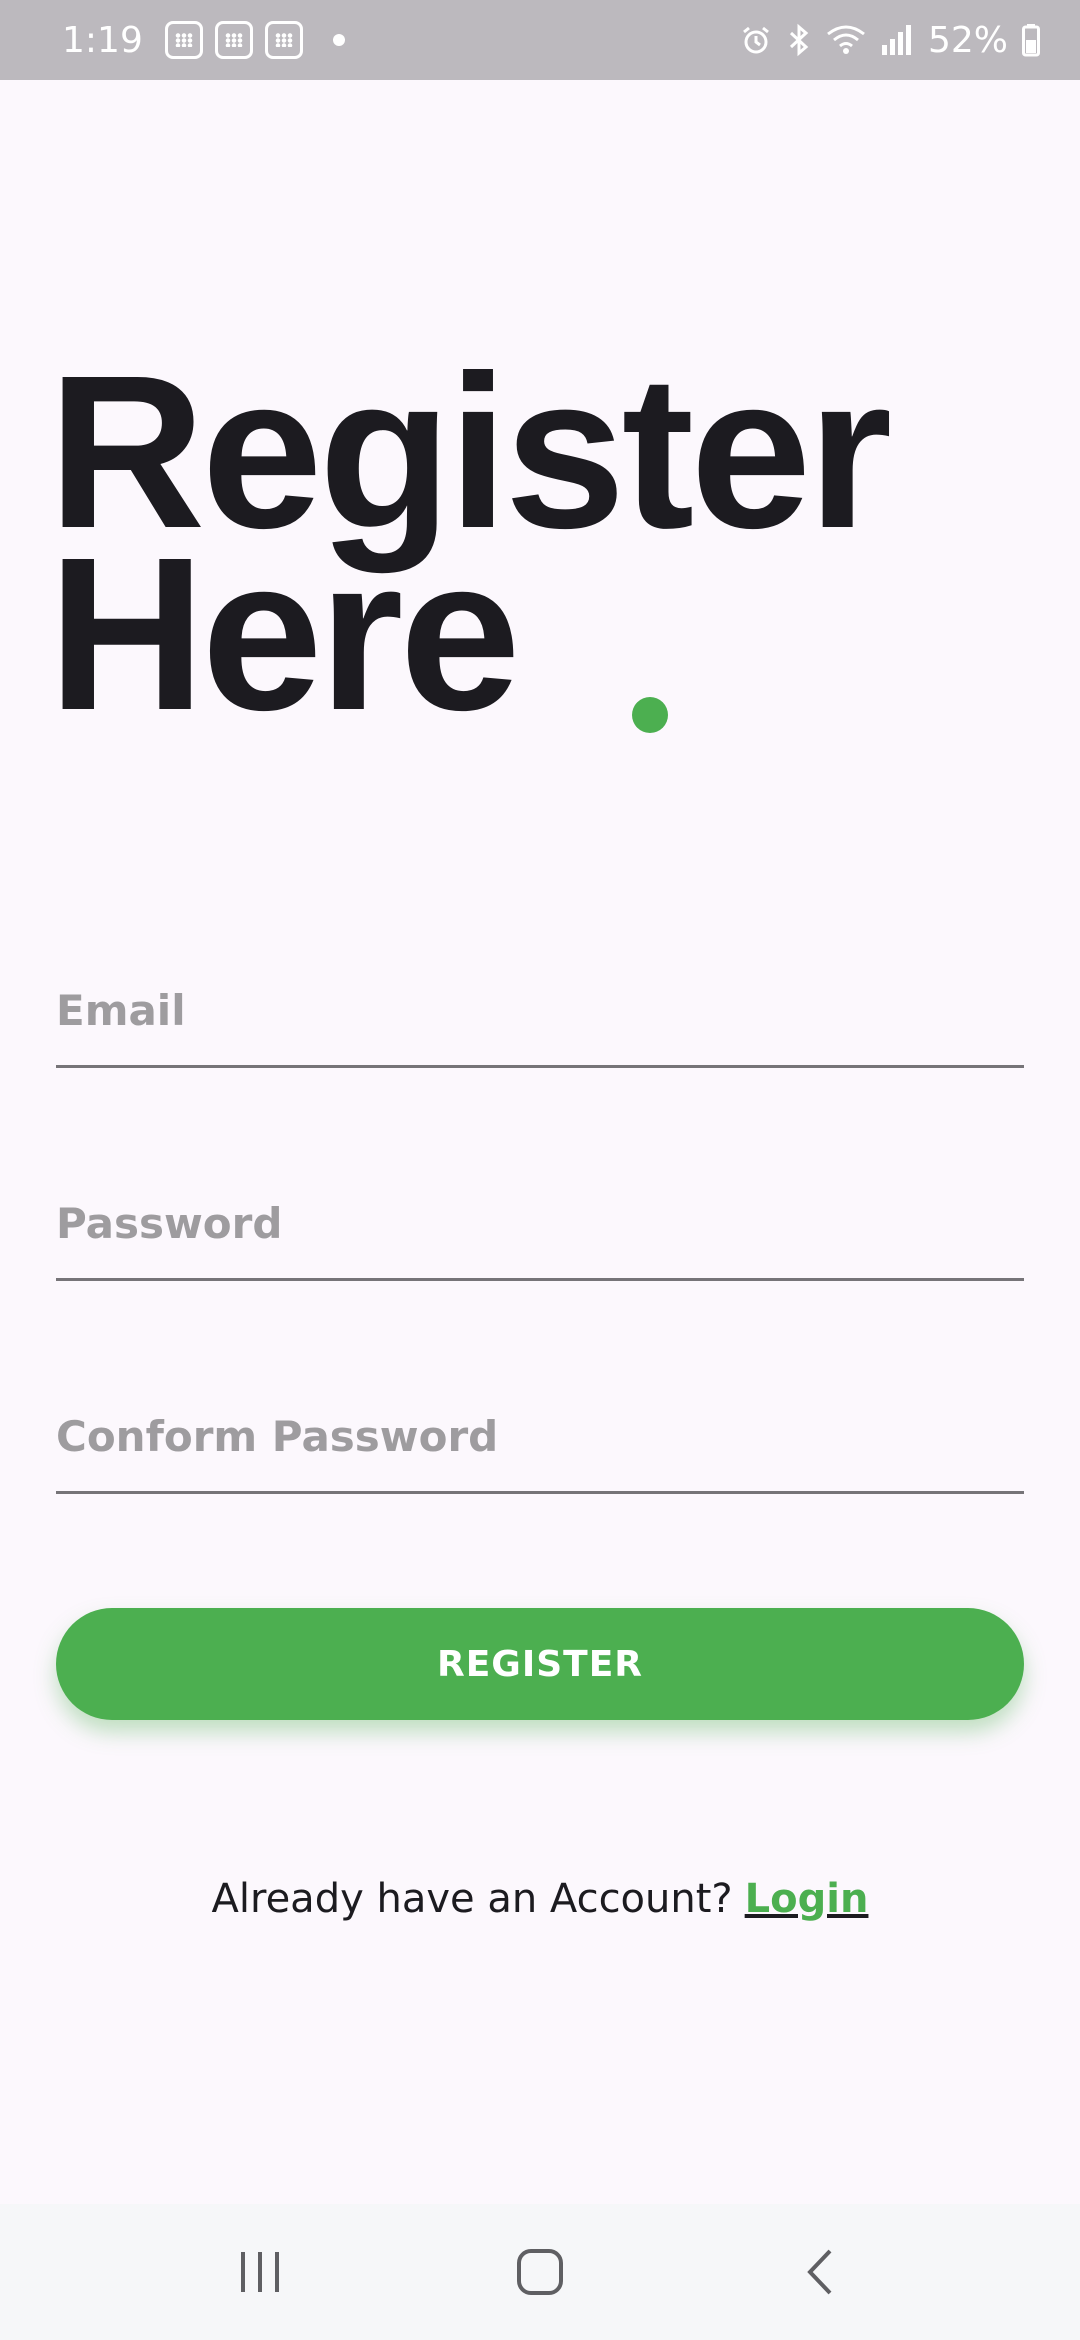 This screenshot has height=2340, width=1080. Describe the element at coordinates (203, 40) in the screenshot. I see `status-left: 1:19` at that location.